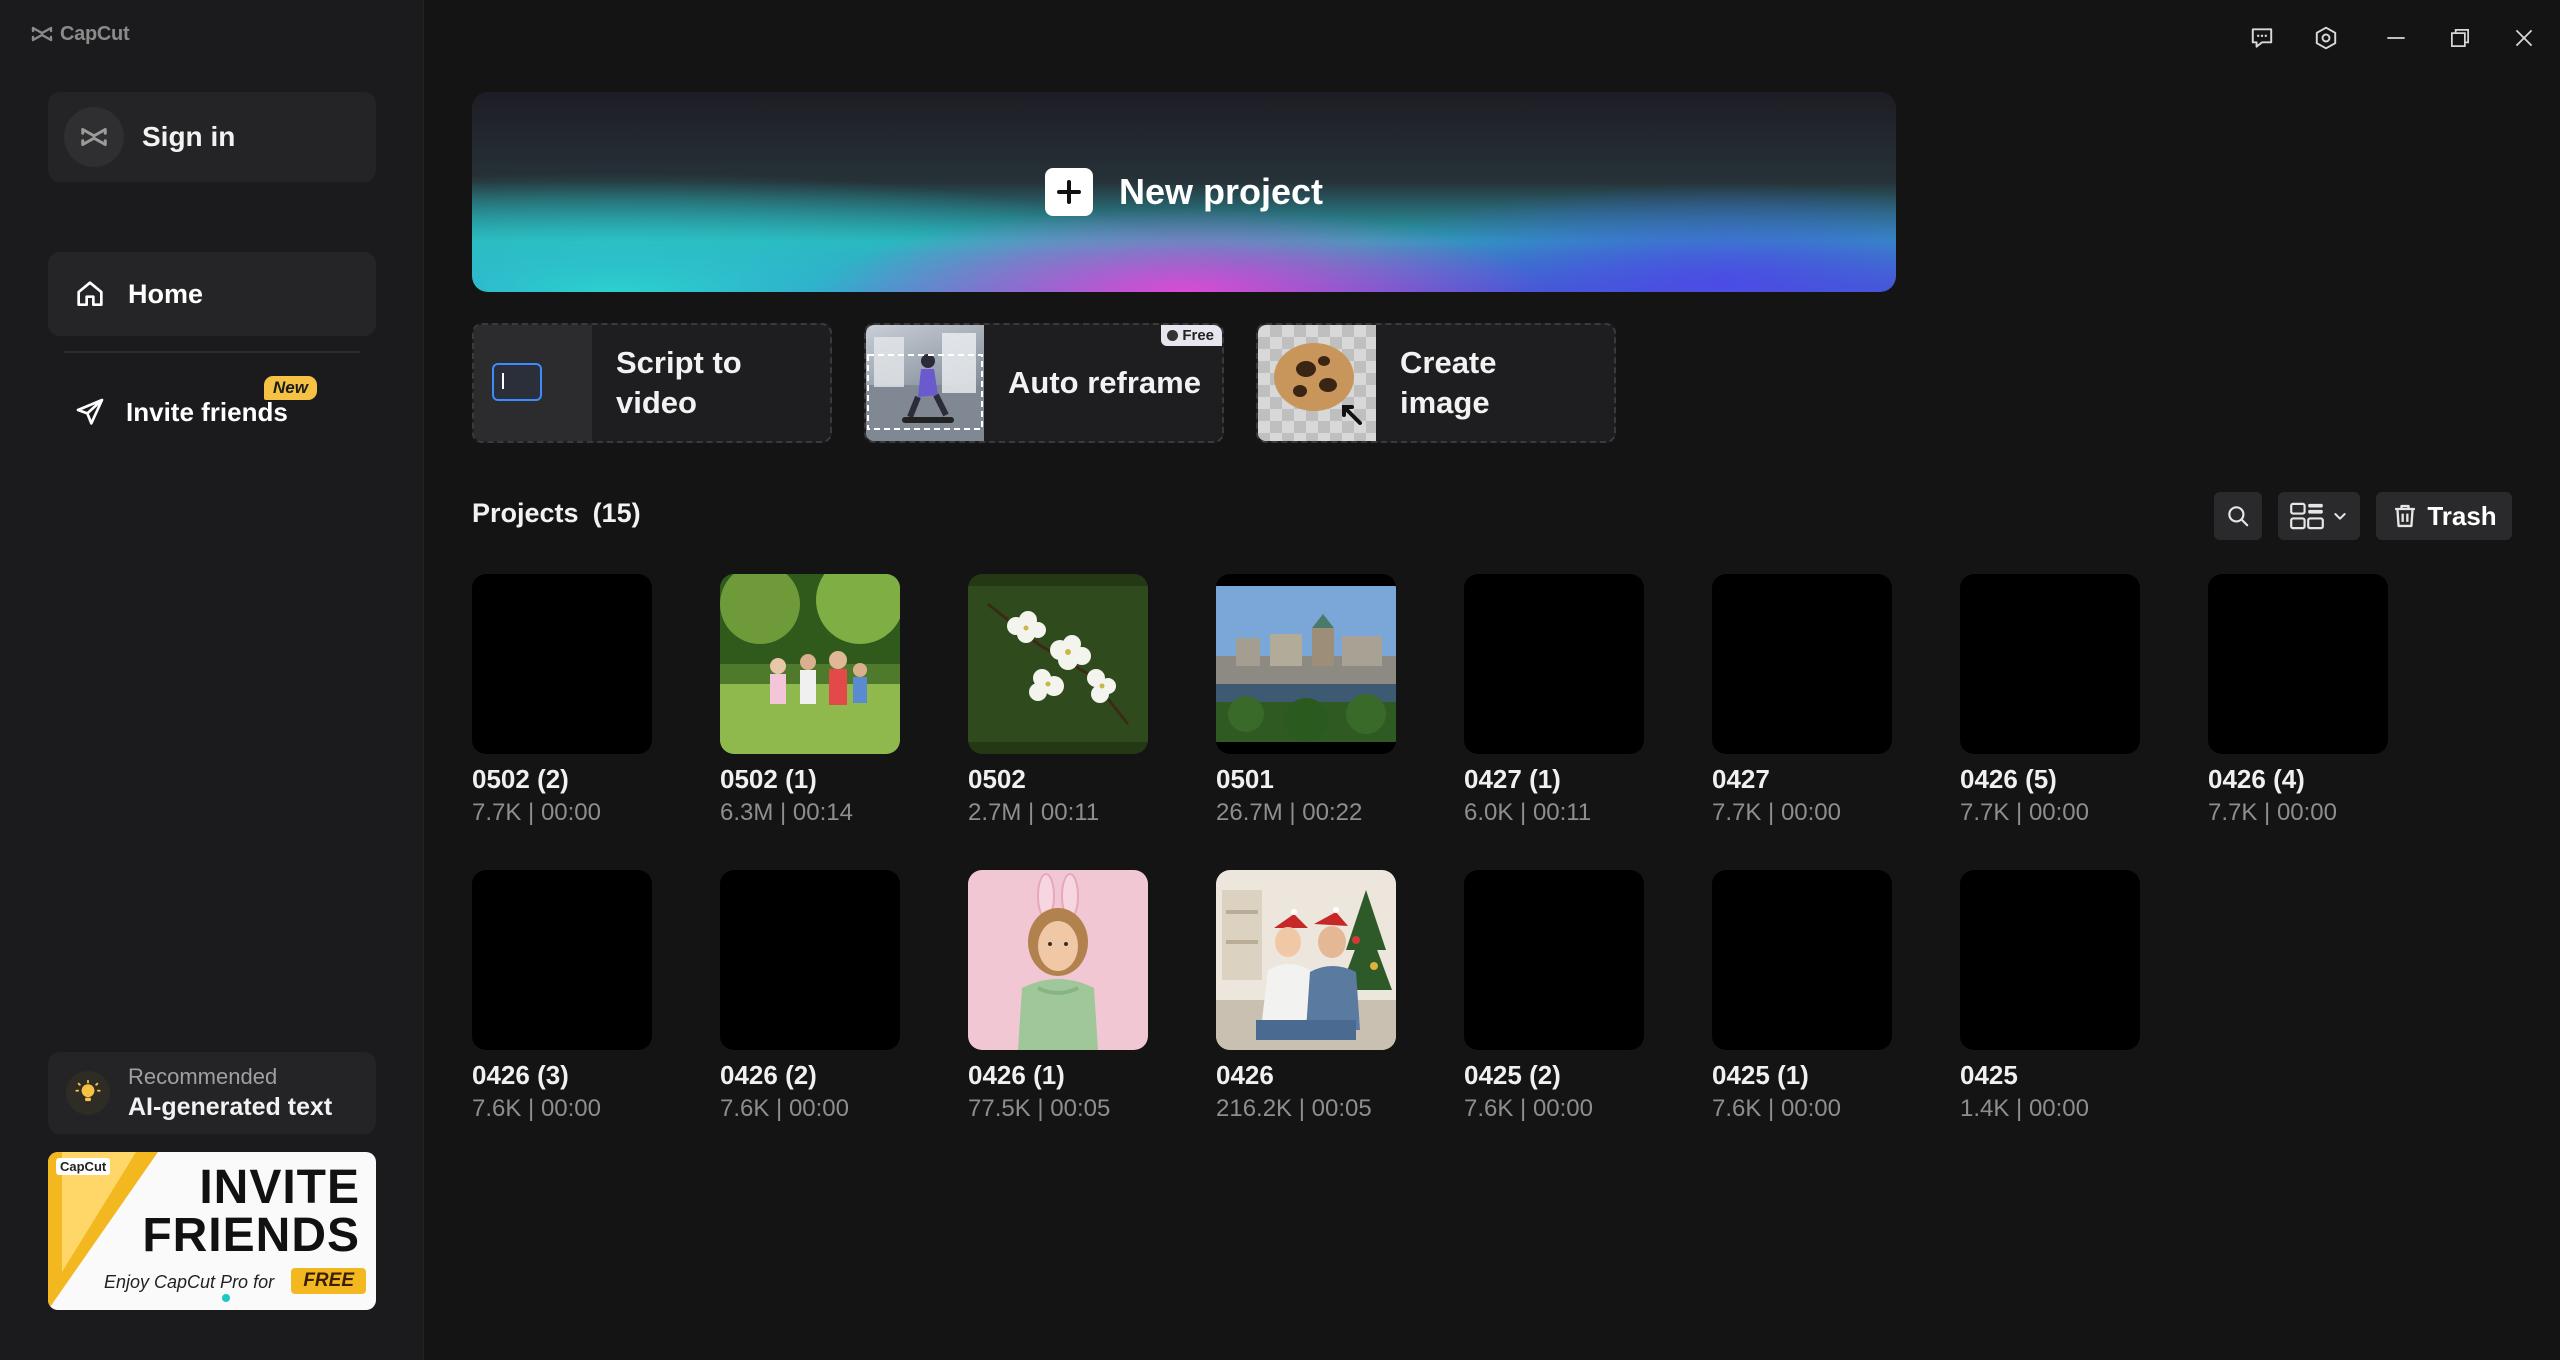 The height and width of the screenshot is (1360, 2560). What do you see at coordinates (290, 388) in the screenshot?
I see `new-badge: New` at bounding box center [290, 388].